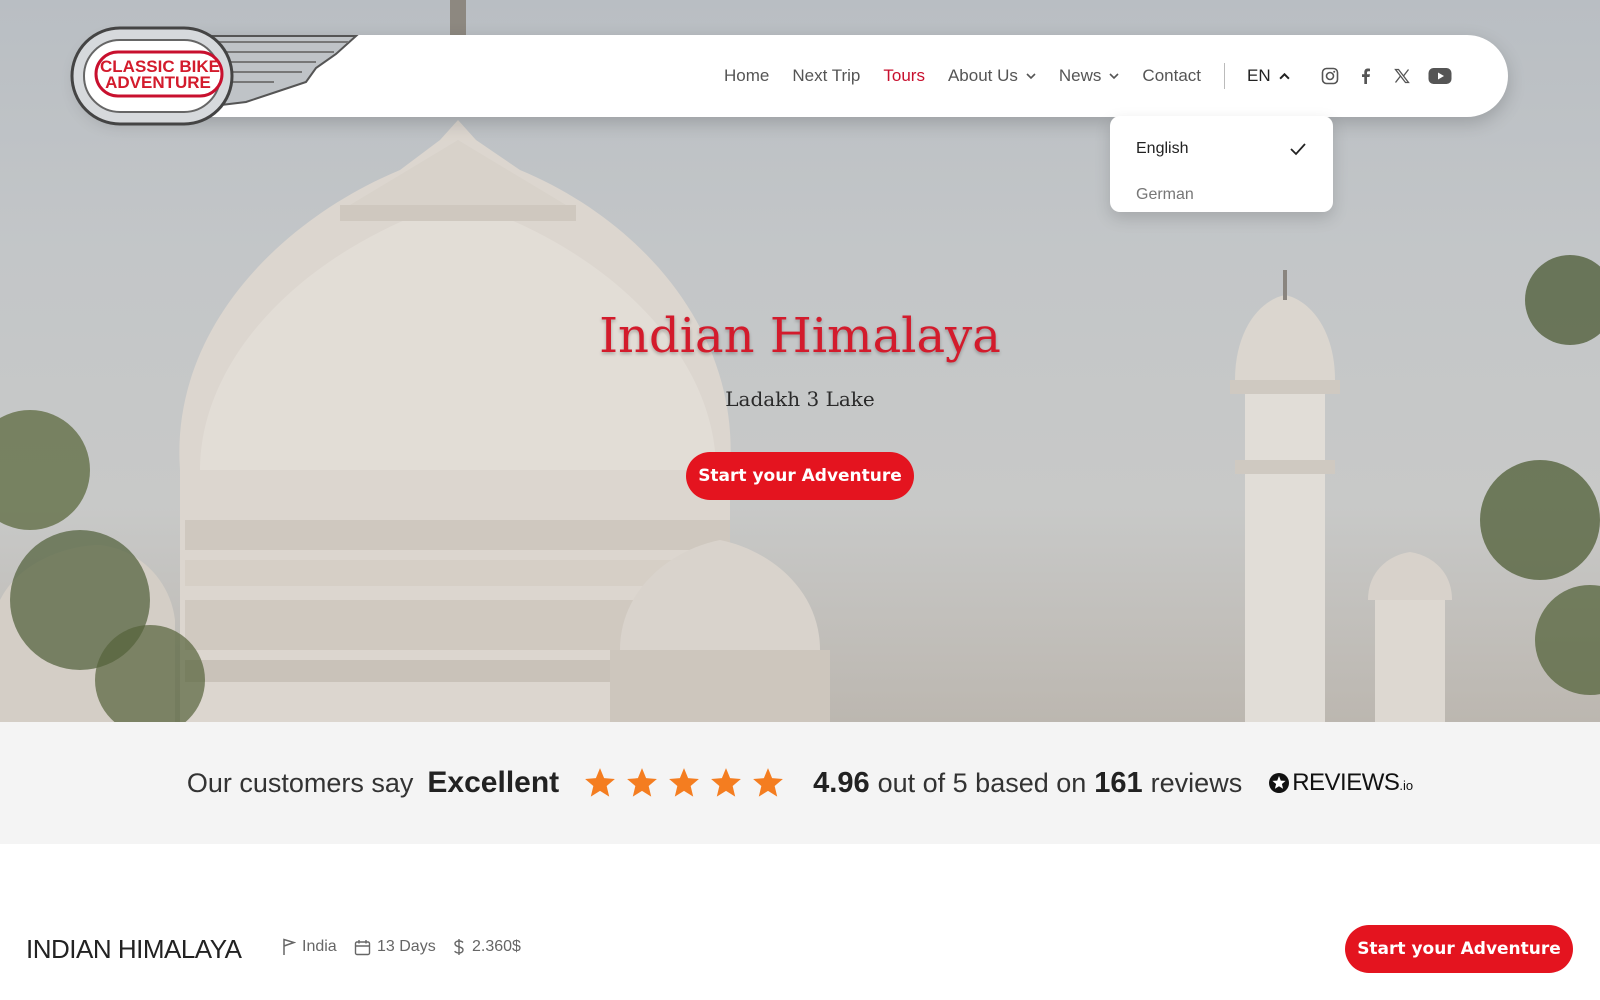 The image size is (1600, 1000). What do you see at coordinates (496, 946) in the screenshot?
I see `tour-price-text: 2.360$` at bounding box center [496, 946].